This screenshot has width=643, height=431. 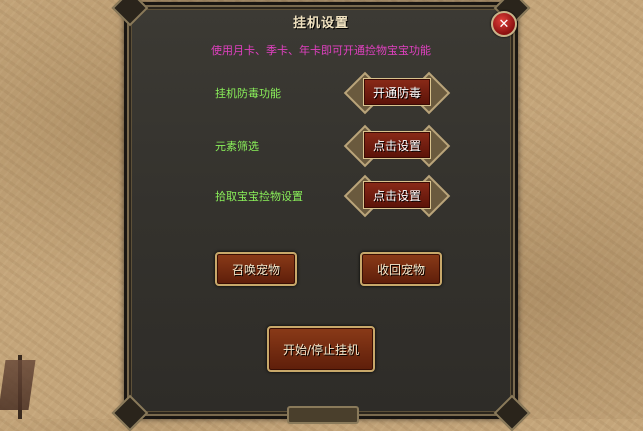 What do you see at coordinates (321, 349) in the screenshot?
I see `start-stop-auto-battle-button: 开始/停止挂机` at bounding box center [321, 349].